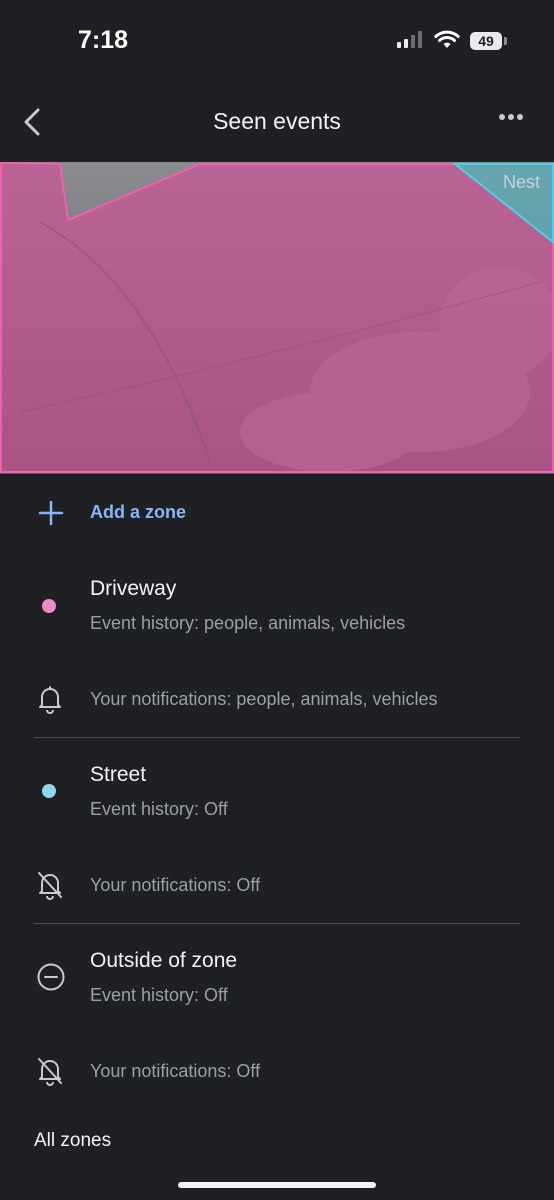 Image resolution: width=554 pixels, height=1200 pixels. I want to click on app-bar: Seen events, so click(277, 122).